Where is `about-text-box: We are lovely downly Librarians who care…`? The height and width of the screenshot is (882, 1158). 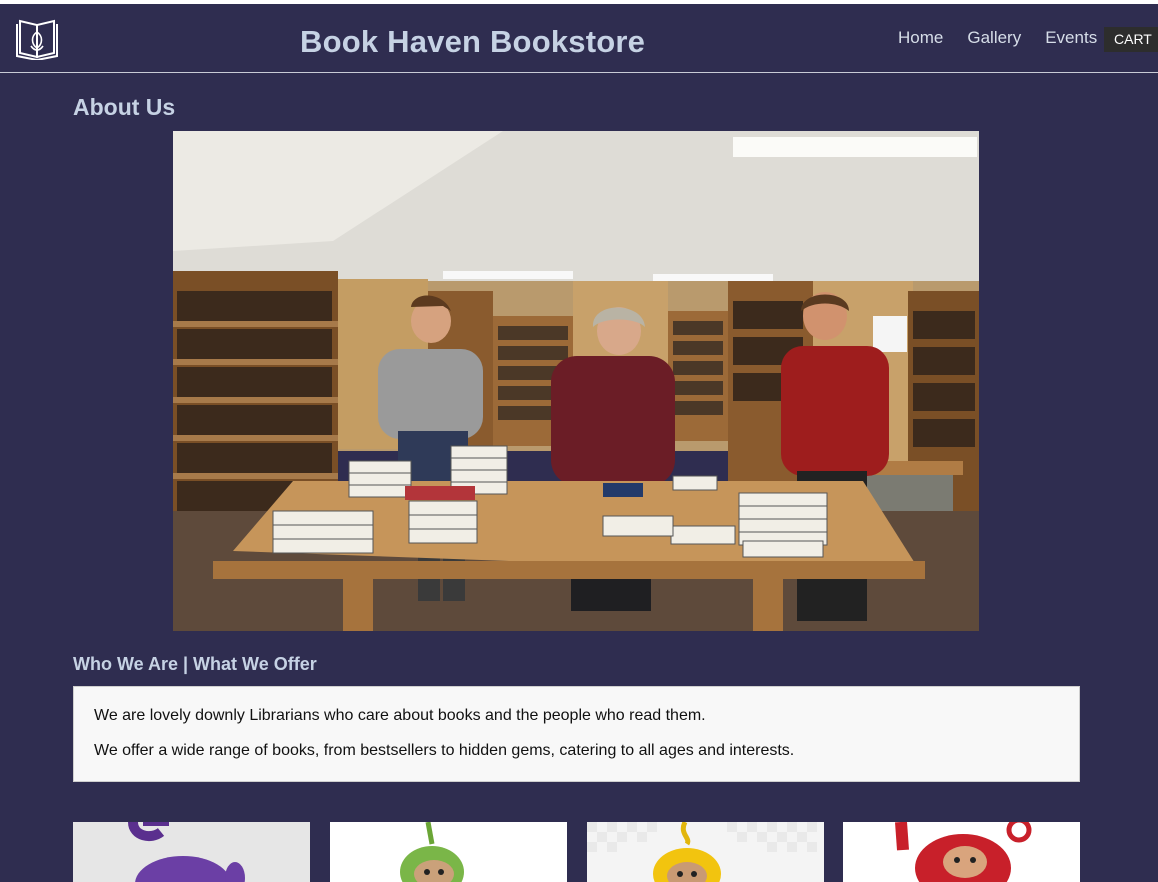 about-text-box: We are lovely downly Librarians who care… is located at coordinates (576, 734).